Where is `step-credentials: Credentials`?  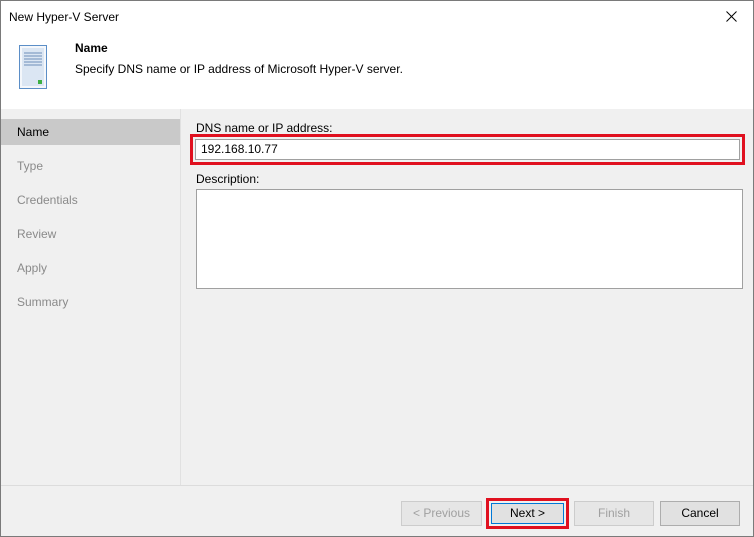
step-credentials: Credentials is located at coordinates (47, 200).